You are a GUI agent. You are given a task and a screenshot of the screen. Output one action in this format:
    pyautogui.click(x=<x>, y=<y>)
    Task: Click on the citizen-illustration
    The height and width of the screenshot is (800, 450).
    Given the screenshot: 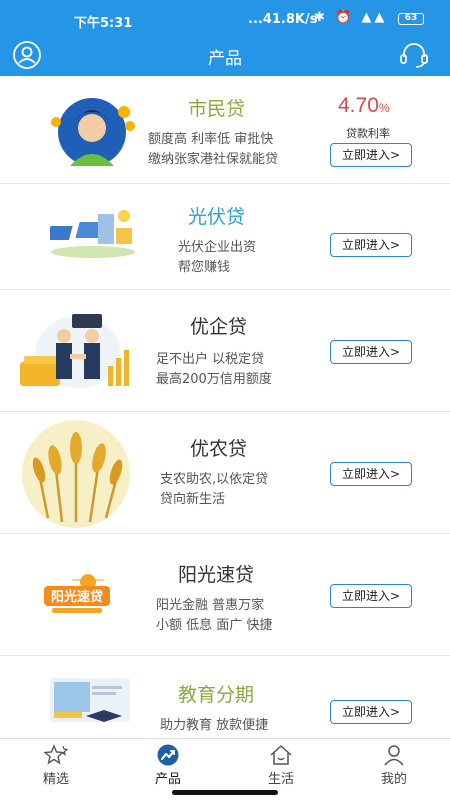 What is the action you would take?
    pyautogui.click(x=93, y=132)
    